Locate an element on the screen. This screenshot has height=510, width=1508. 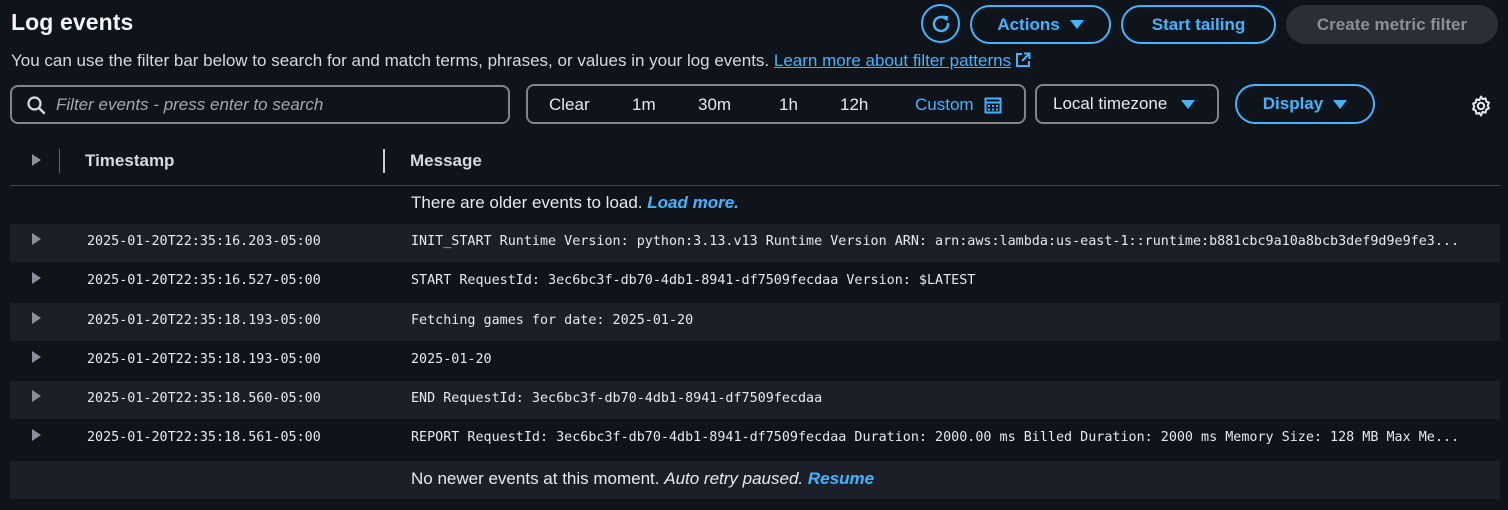
actions-label: Actions is located at coordinates (1028, 24).